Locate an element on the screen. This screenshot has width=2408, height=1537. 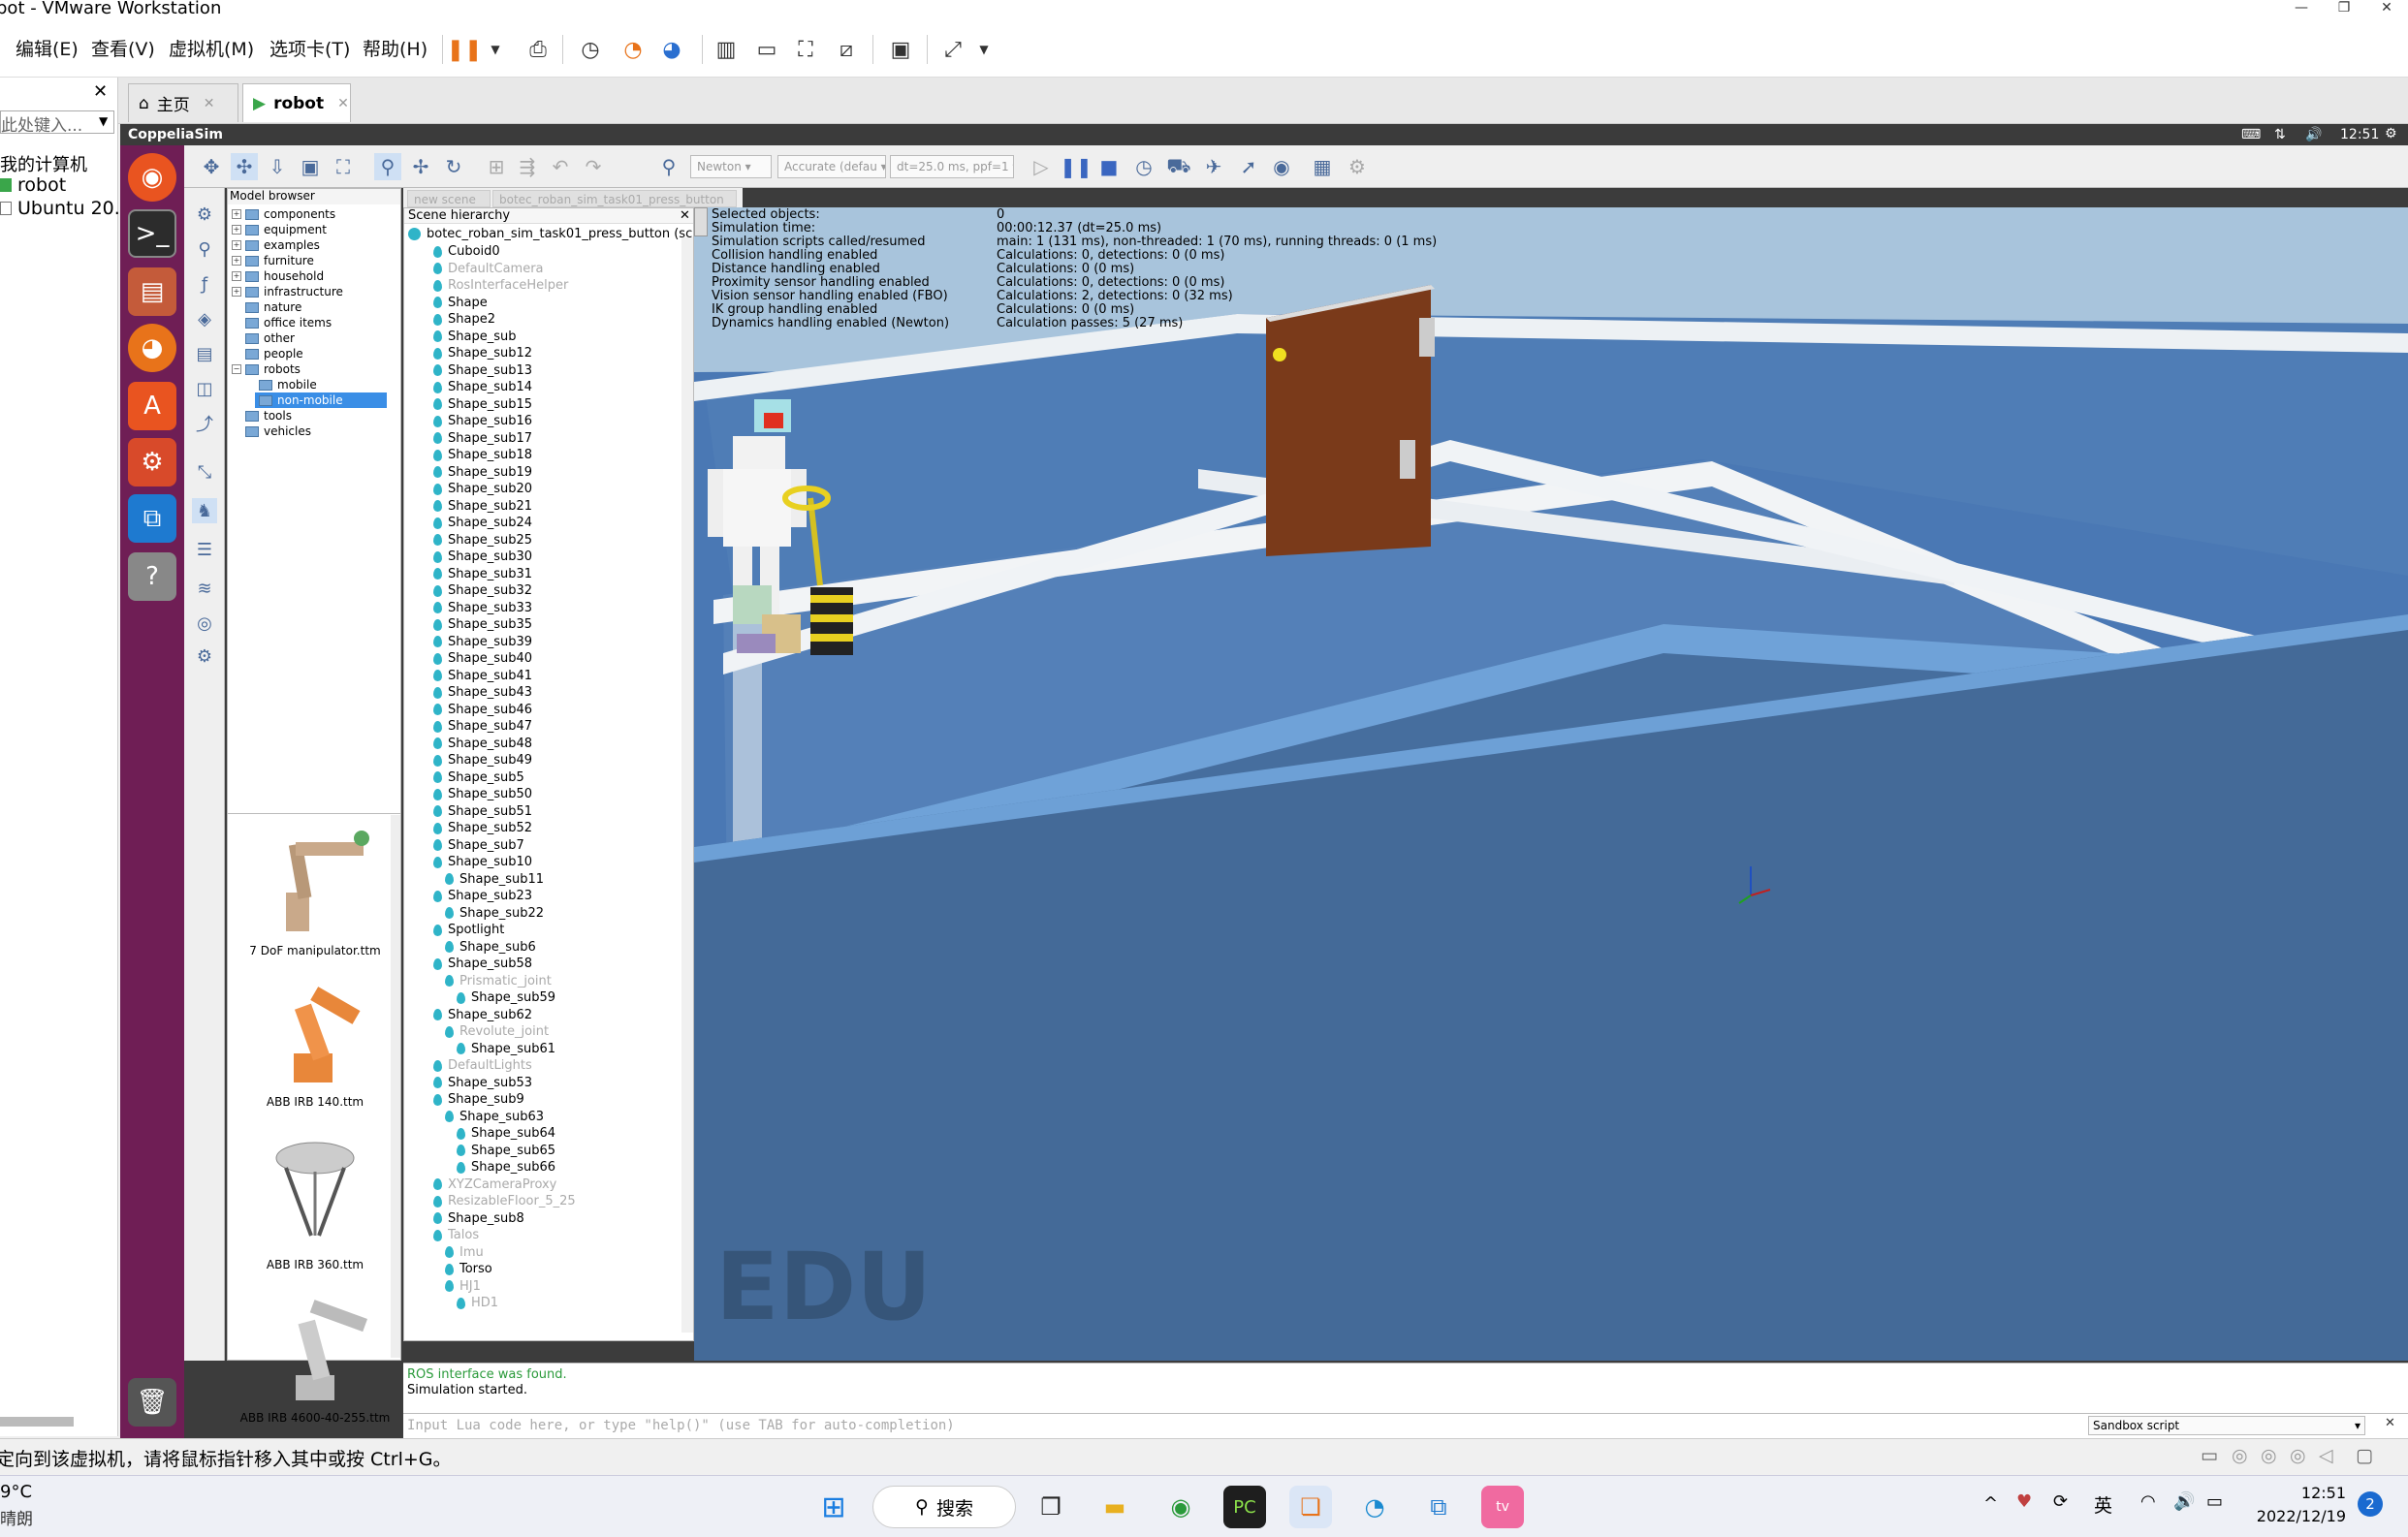
hierarchy-item: Shape_sub18 is located at coordinates (482, 455).